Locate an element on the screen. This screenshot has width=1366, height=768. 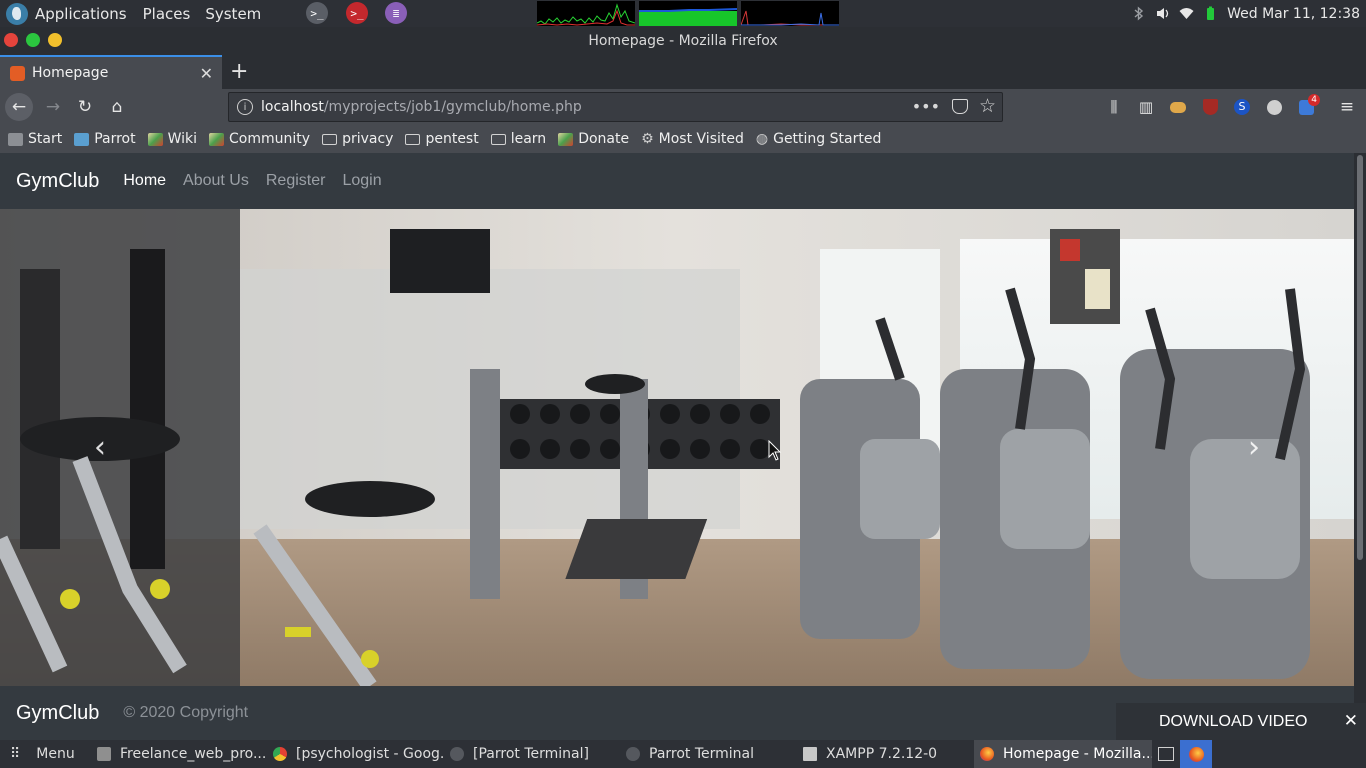
task-parrot-terminal-1: [Parrot Terminal] is located at coordinates (535, 754).